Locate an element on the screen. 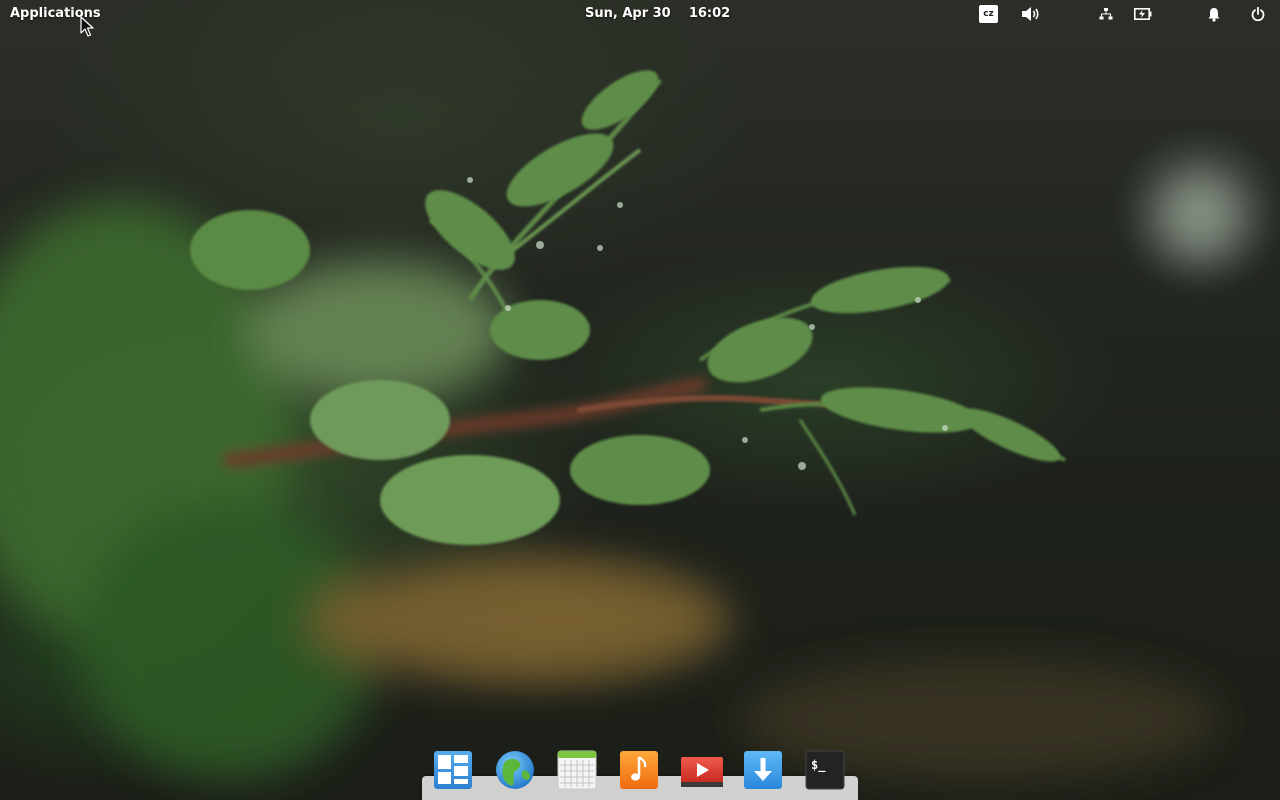 The image size is (1280, 800). dock-item-terminal: $_ is located at coordinates (825, 770).